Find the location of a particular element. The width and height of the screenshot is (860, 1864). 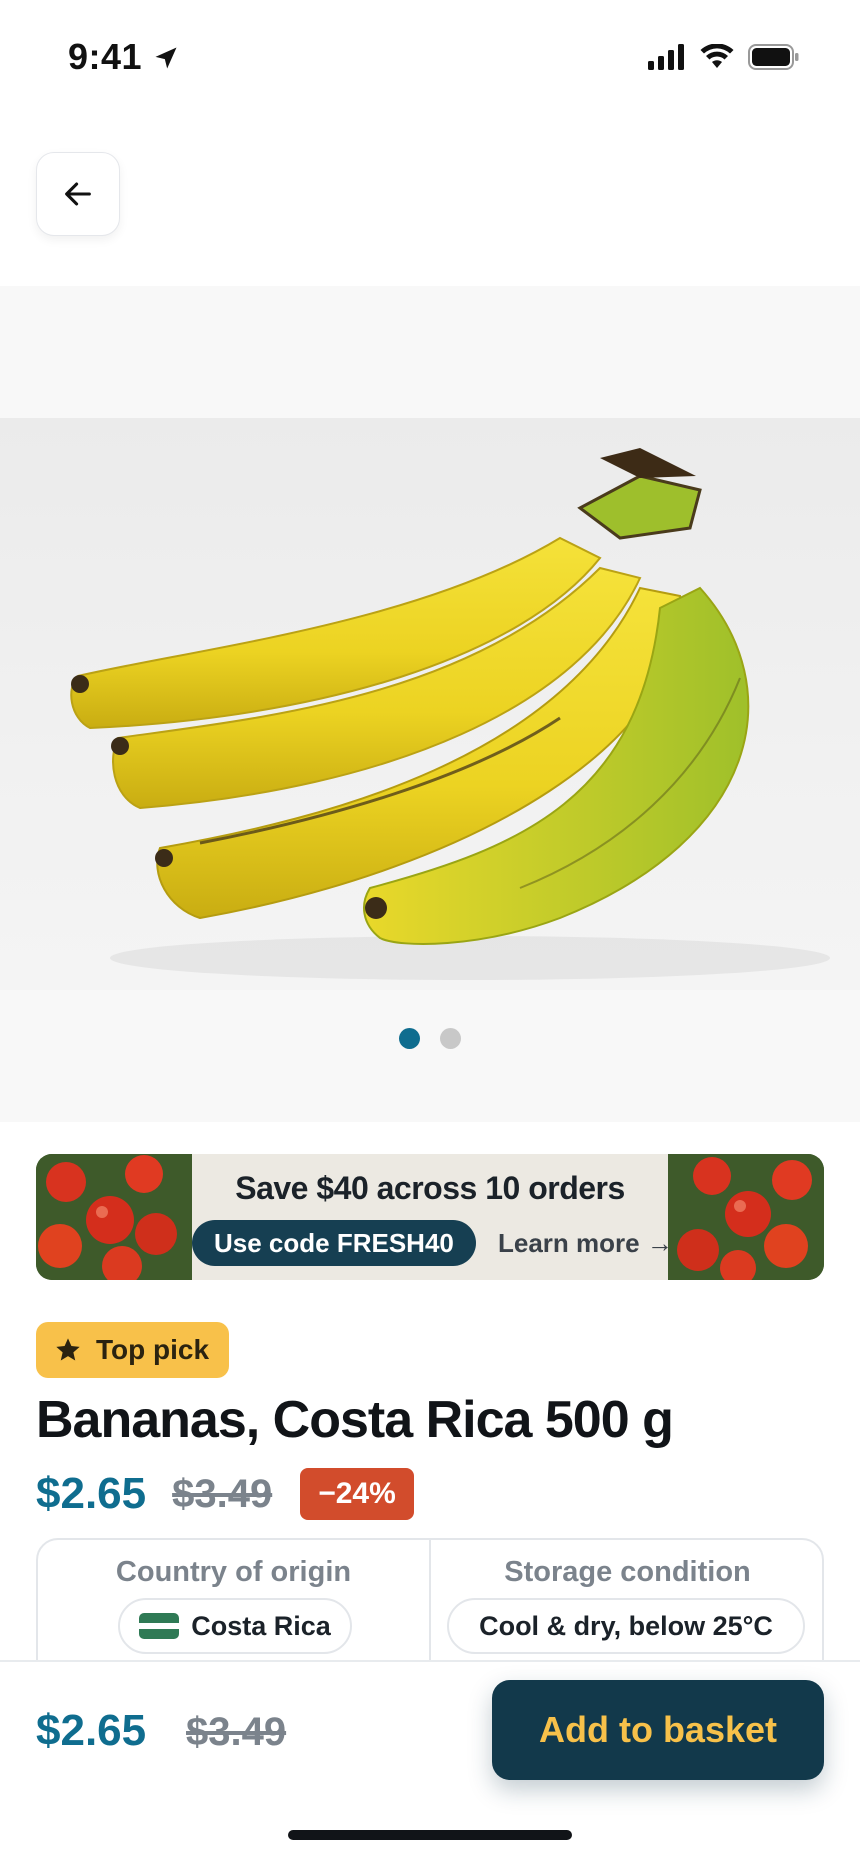

back-button is located at coordinates (78, 194).